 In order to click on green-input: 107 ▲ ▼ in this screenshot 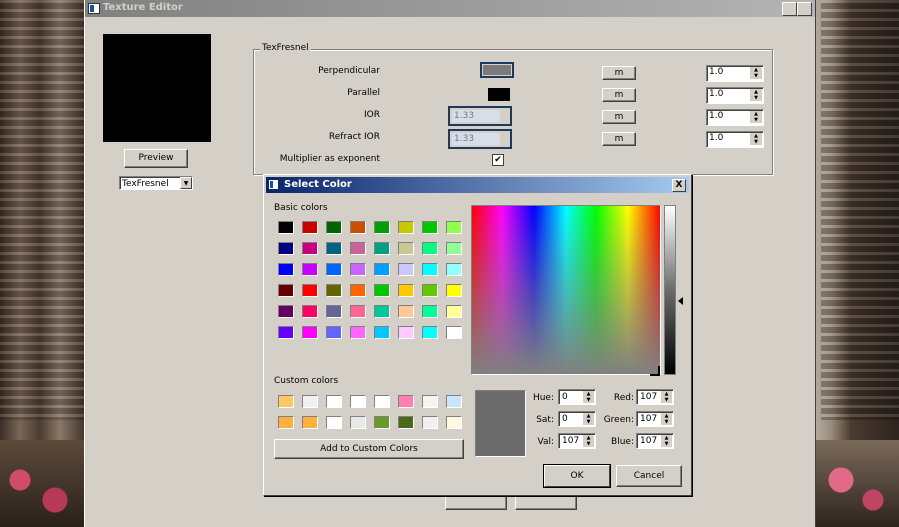, I will do `click(655, 419)`.